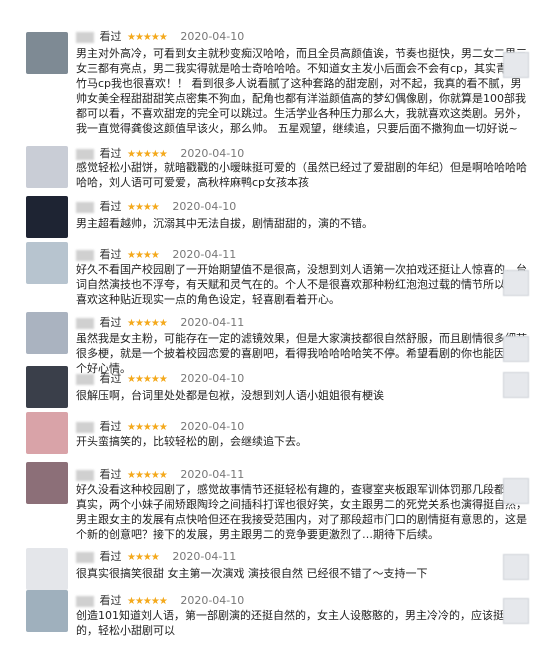 The width and height of the screenshot is (539, 648). Describe the element at coordinates (230, 395) in the screenshot. I see `review-text: 很解压啊，台词里处处都是包袱，没想到刘人语小姐姐很有梗诶` at that location.